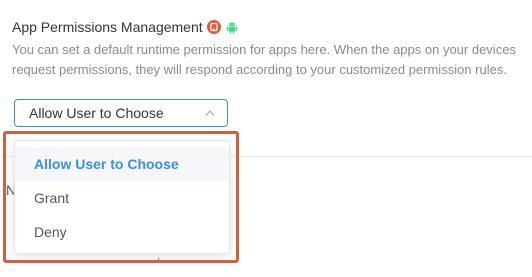 The image size is (532, 277). What do you see at coordinates (96, 113) in the screenshot?
I see `permission-select-value: Allow User to Choose` at bounding box center [96, 113].